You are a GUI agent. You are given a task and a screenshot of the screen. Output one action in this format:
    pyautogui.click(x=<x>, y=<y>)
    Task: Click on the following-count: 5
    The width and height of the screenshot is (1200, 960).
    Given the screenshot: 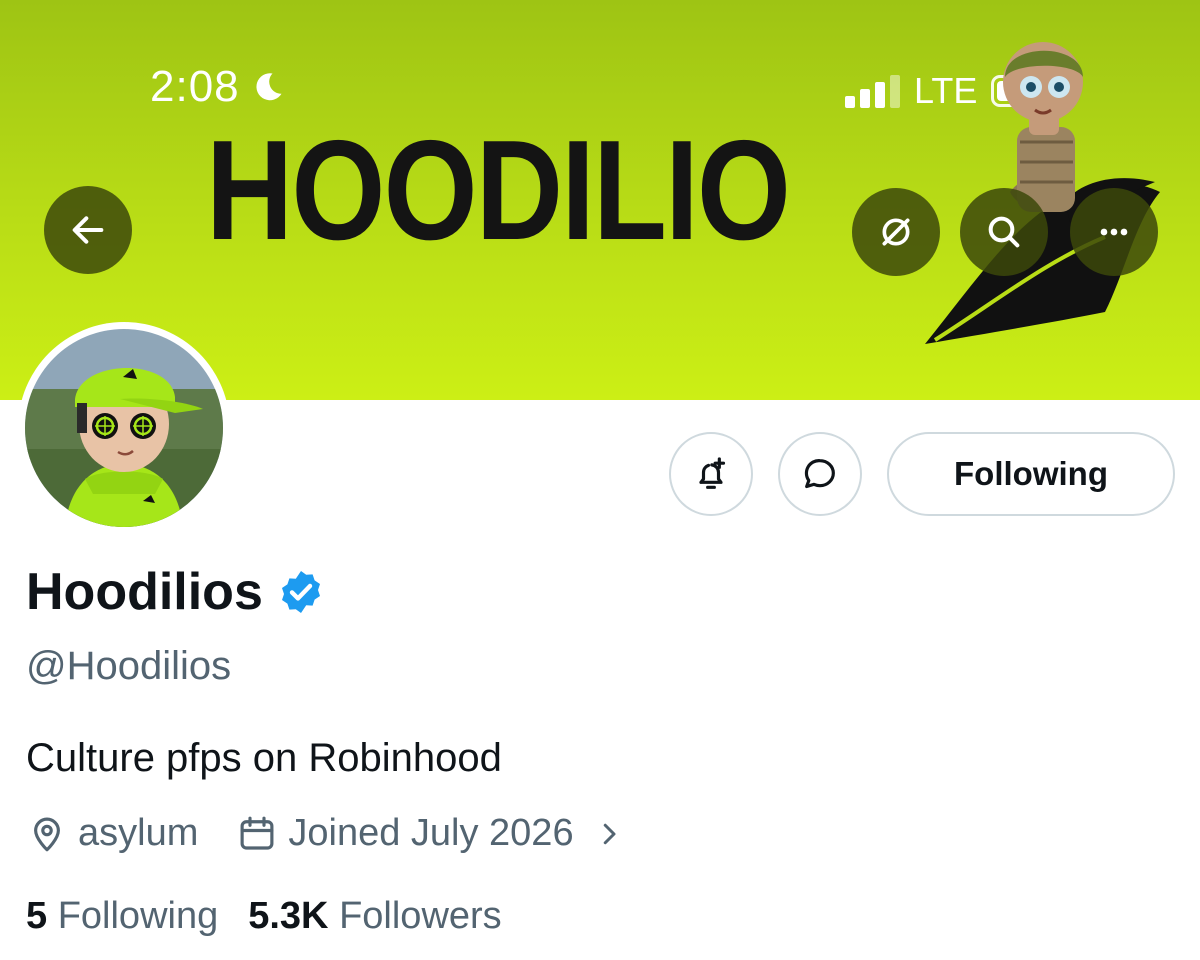 What is the action you would take?
    pyautogui.click(x=37, y=916)
    